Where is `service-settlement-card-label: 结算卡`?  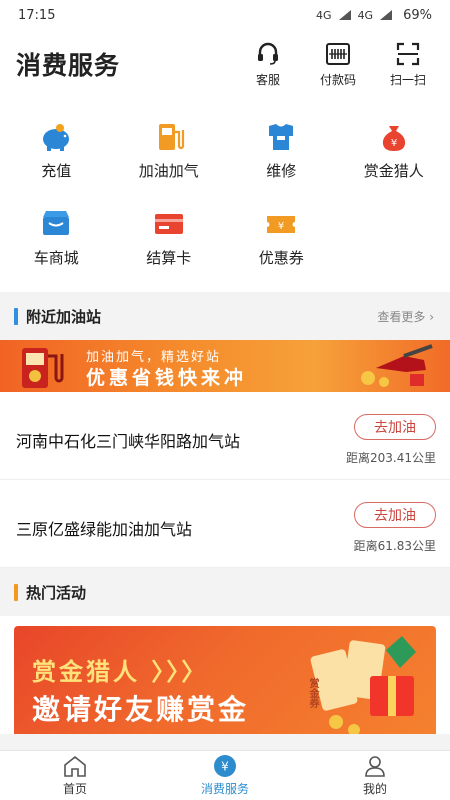
service-settlement-card-label: 结算卡 is located at coordinates (169, 258).